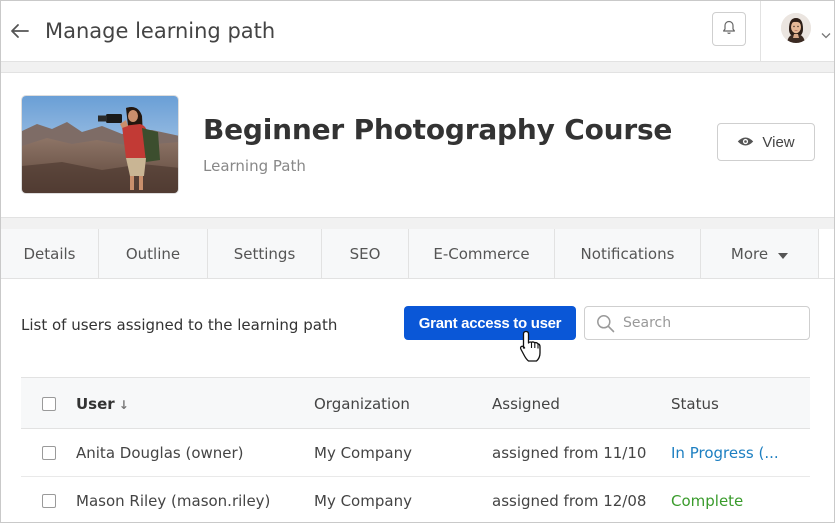 The width and height of the screenshot is (835, 523). Describe the element at coordinates (605, 325) in the screenshot. I see `search-icon` at that location.